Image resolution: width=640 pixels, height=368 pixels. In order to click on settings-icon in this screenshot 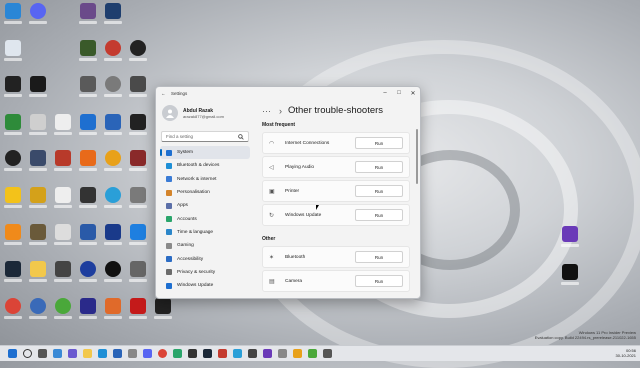, I will do `click(132, 353)`.